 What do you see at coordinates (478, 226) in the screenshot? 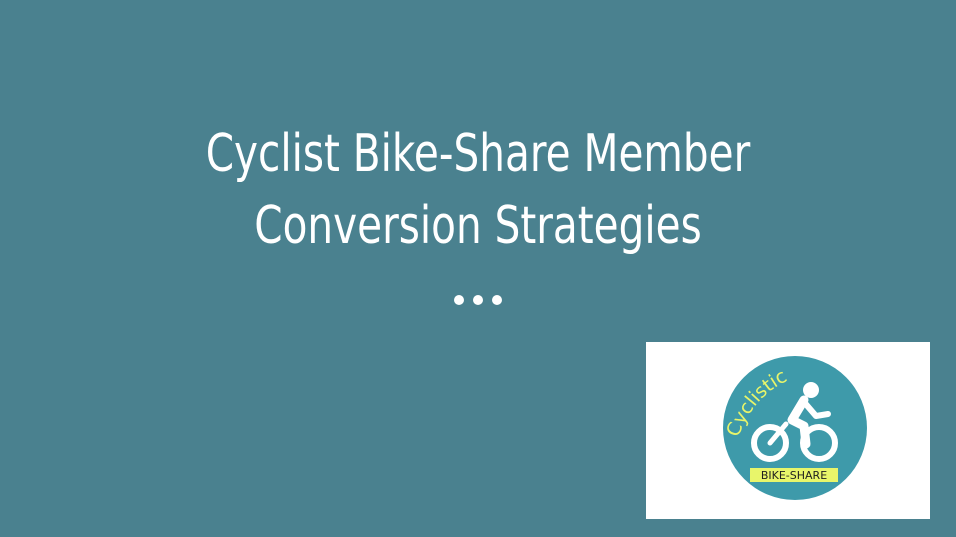
I see `title-line-2: Conversion Strategies` at bounding box center [478, 226].